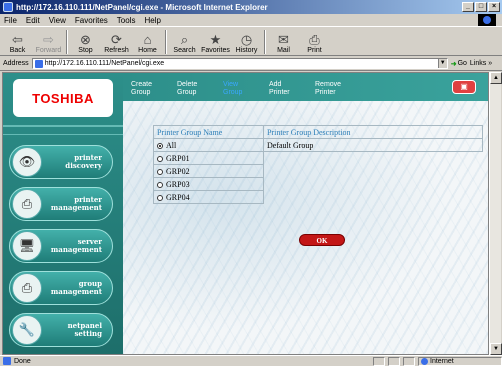  What do you see at coordinates (38, 63) in the screenshot?
I see `page-icon` at bounding box center [38, 63].